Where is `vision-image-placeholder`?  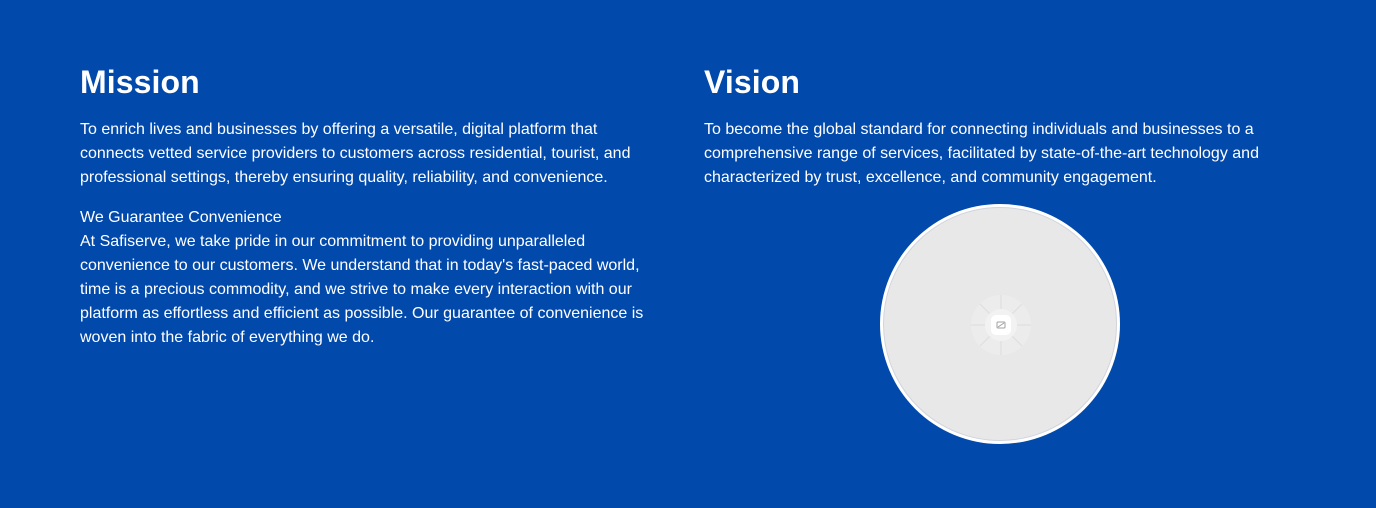 vision-image-placeholder is located at coordinates (1000, 324).